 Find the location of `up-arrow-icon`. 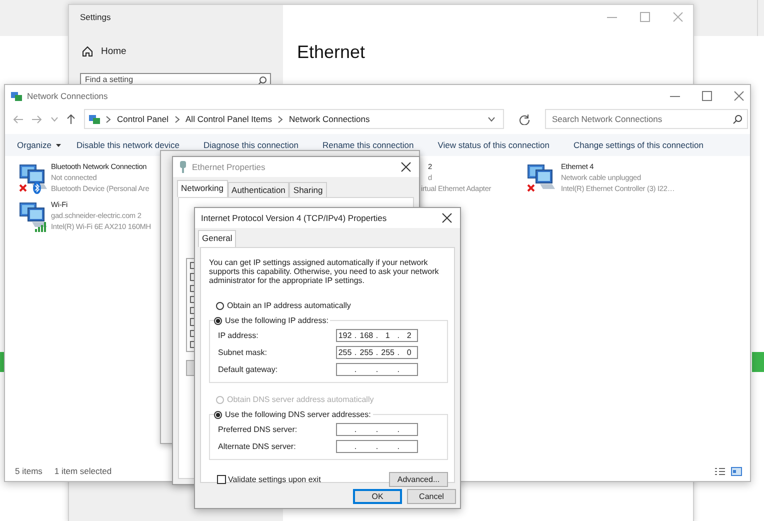

up-arrow-icon is located at coordinates (71, 119).